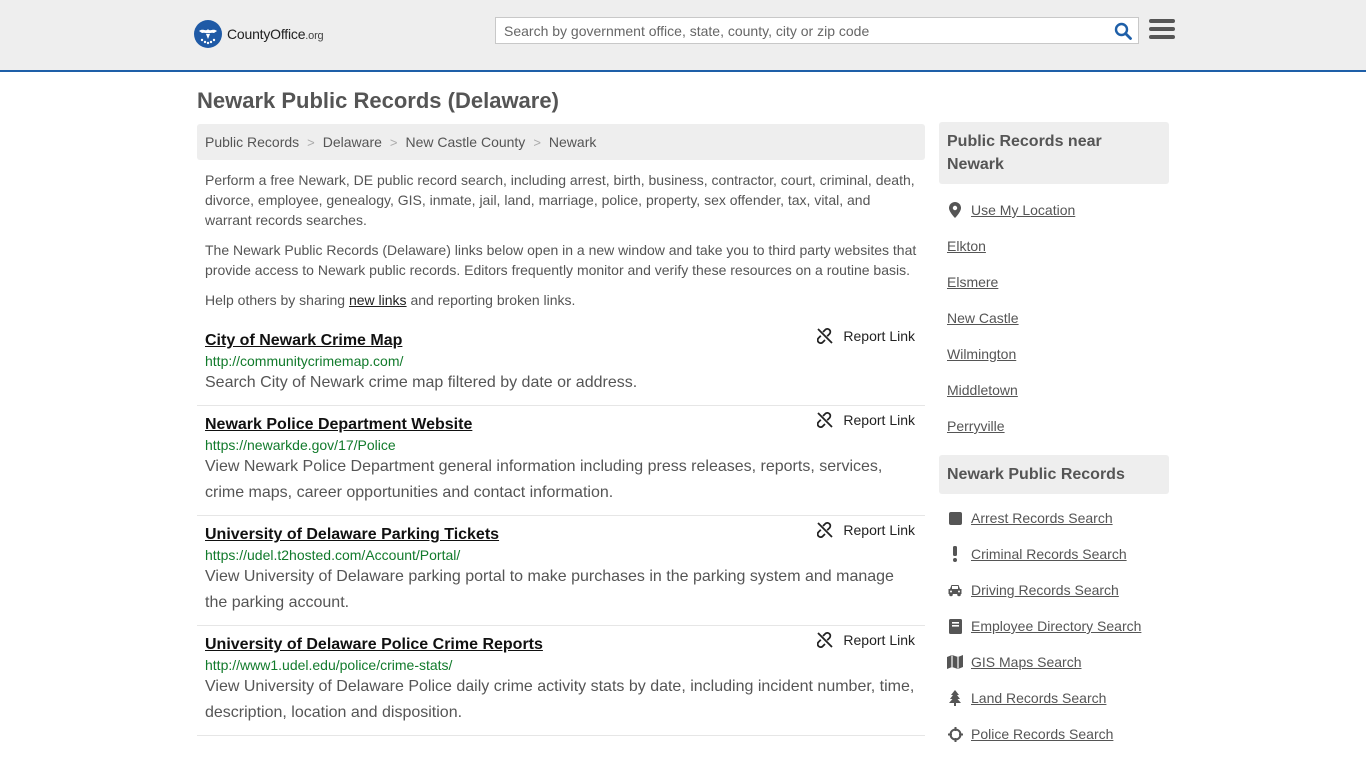  What do you see at coordinates (1054, 390) in the screenshot?
I see `list-item: Middletown` at bounding box center [1054, 390].